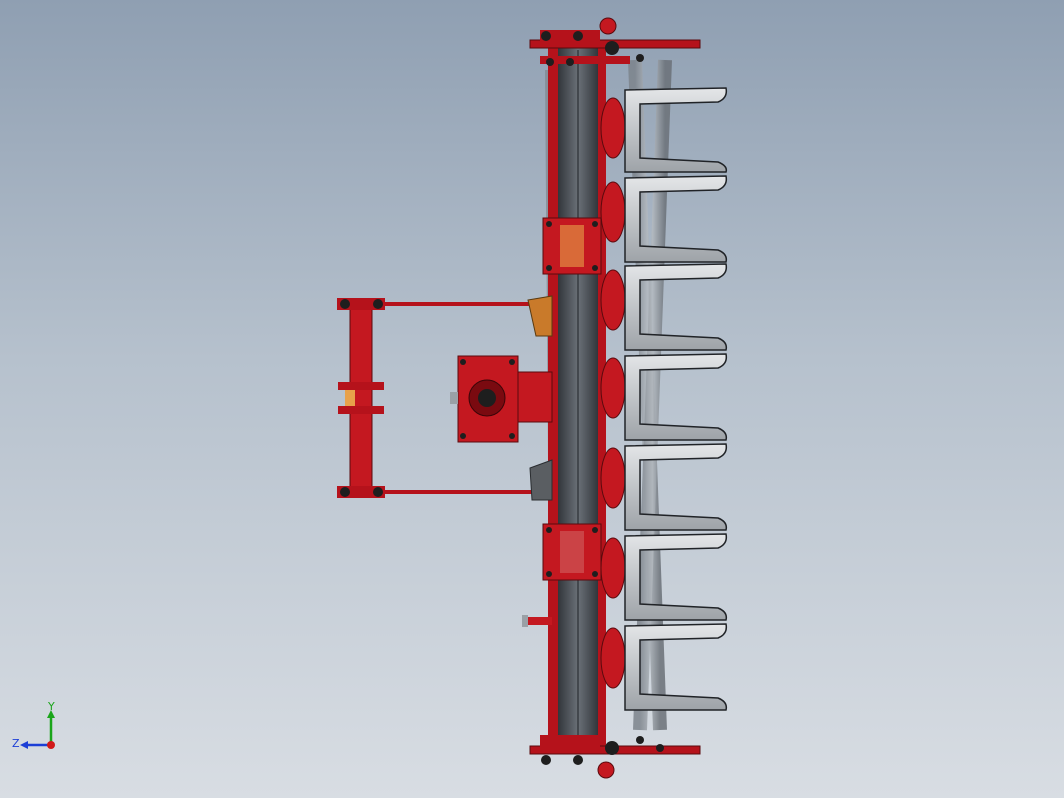 The image size is (1064, 798). Describe the element at coordinates (540, 316) in the screenshot. I see `side-bracket-upper` at that location.